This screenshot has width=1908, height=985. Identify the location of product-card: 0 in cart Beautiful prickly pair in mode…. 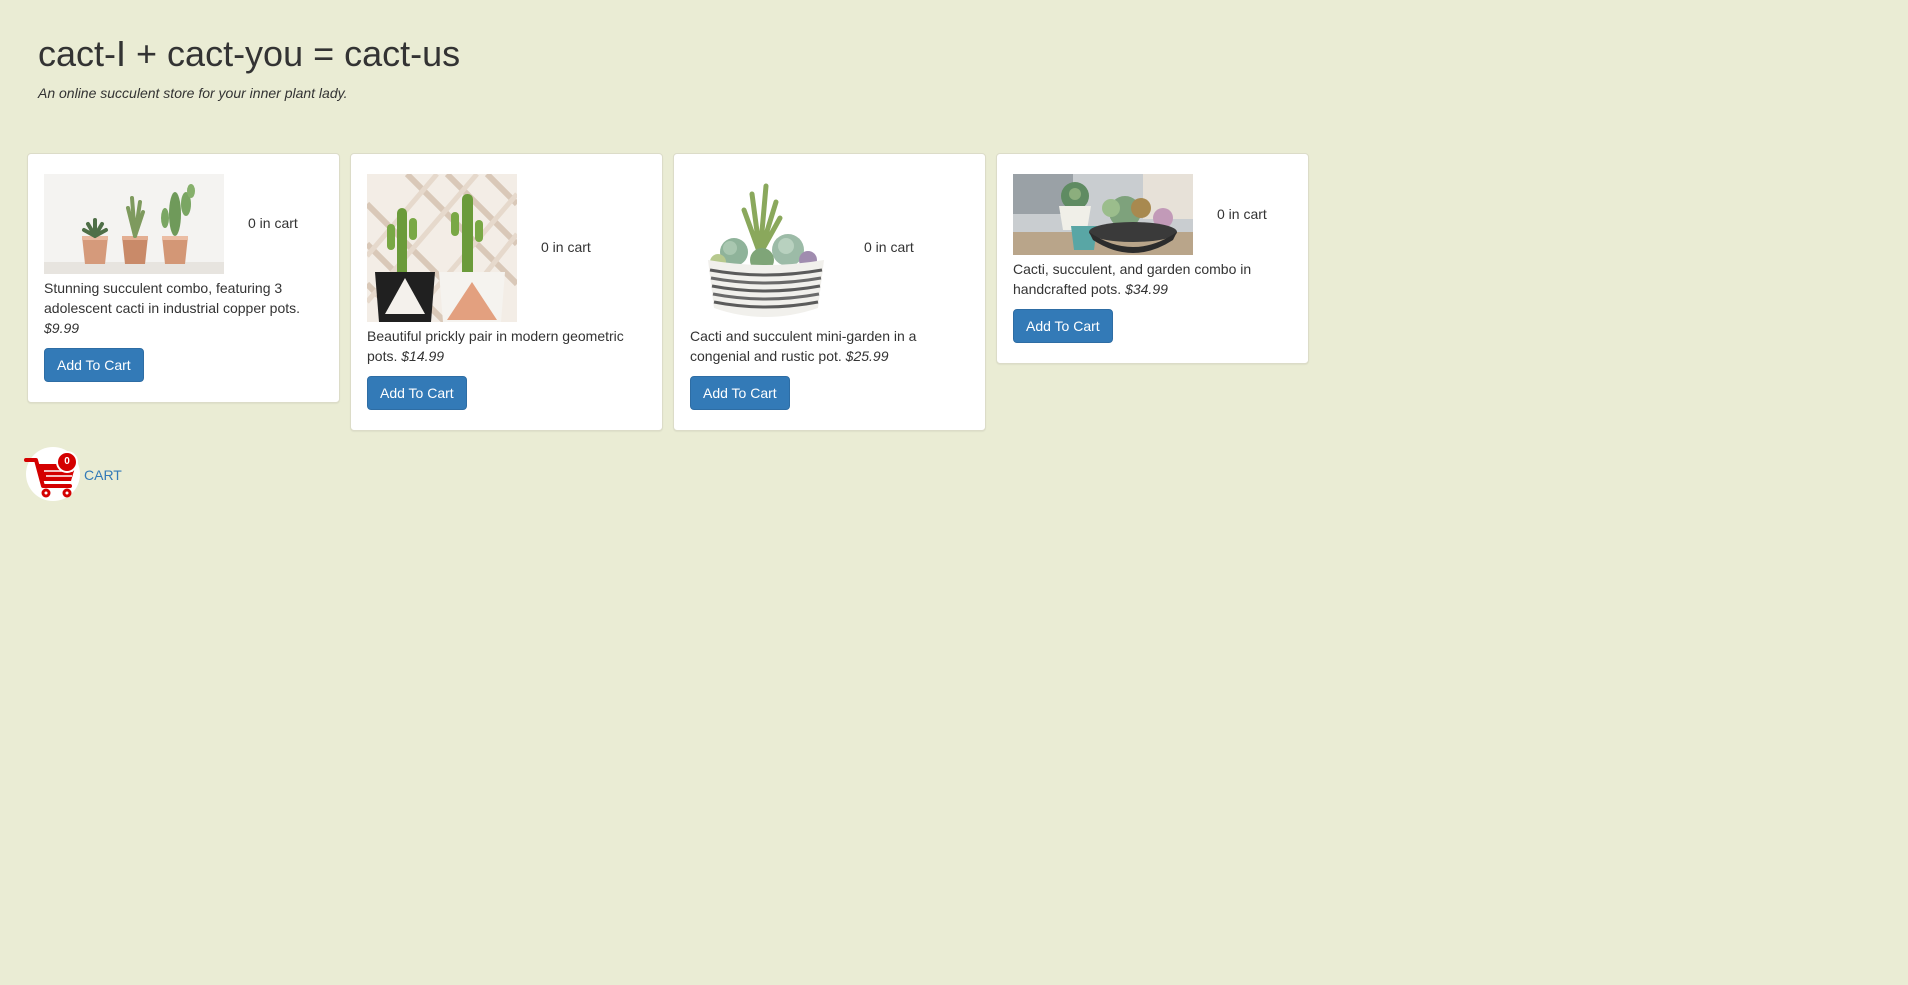
(506, 292).